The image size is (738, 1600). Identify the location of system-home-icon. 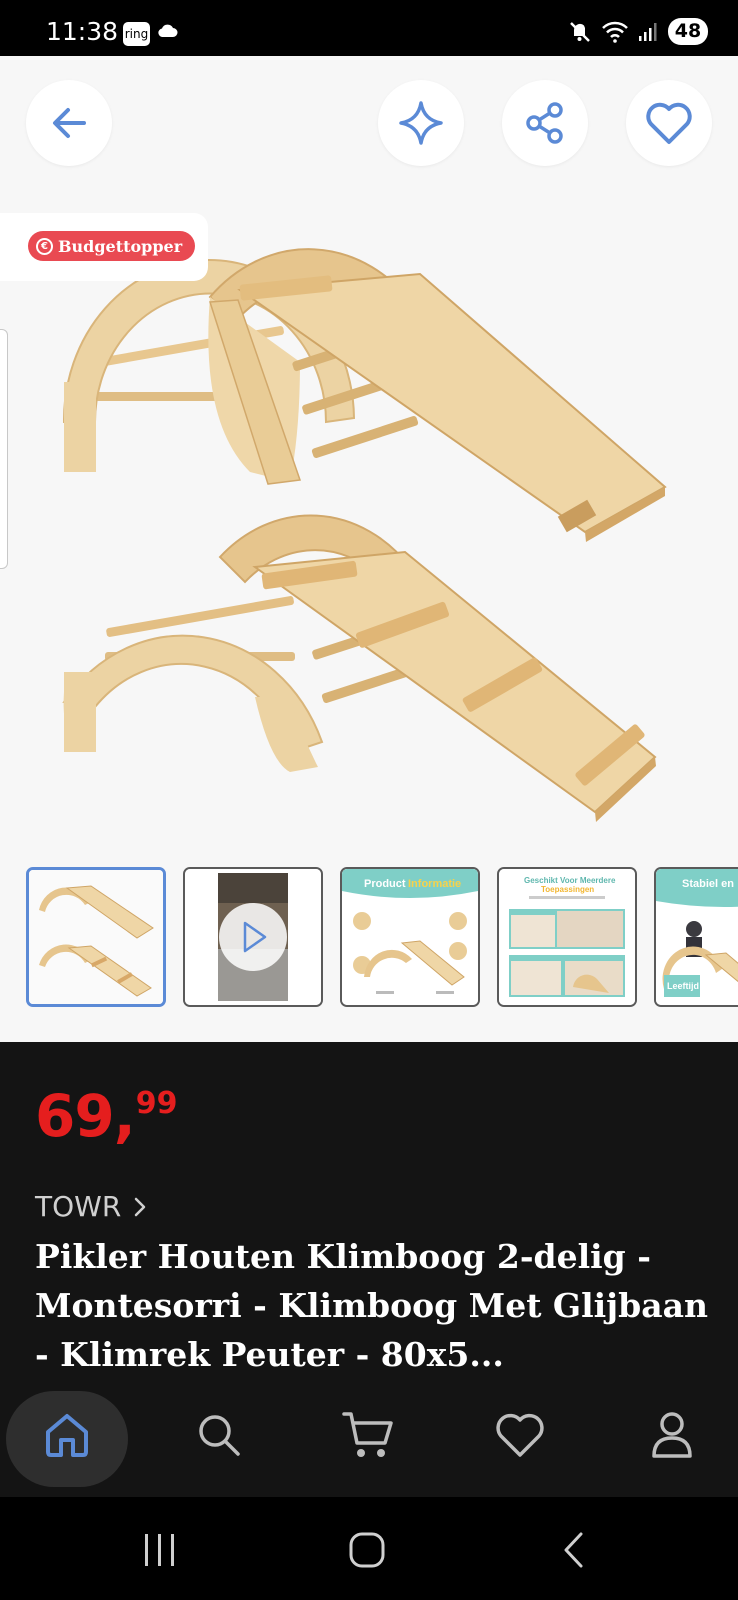
(367, 1550).